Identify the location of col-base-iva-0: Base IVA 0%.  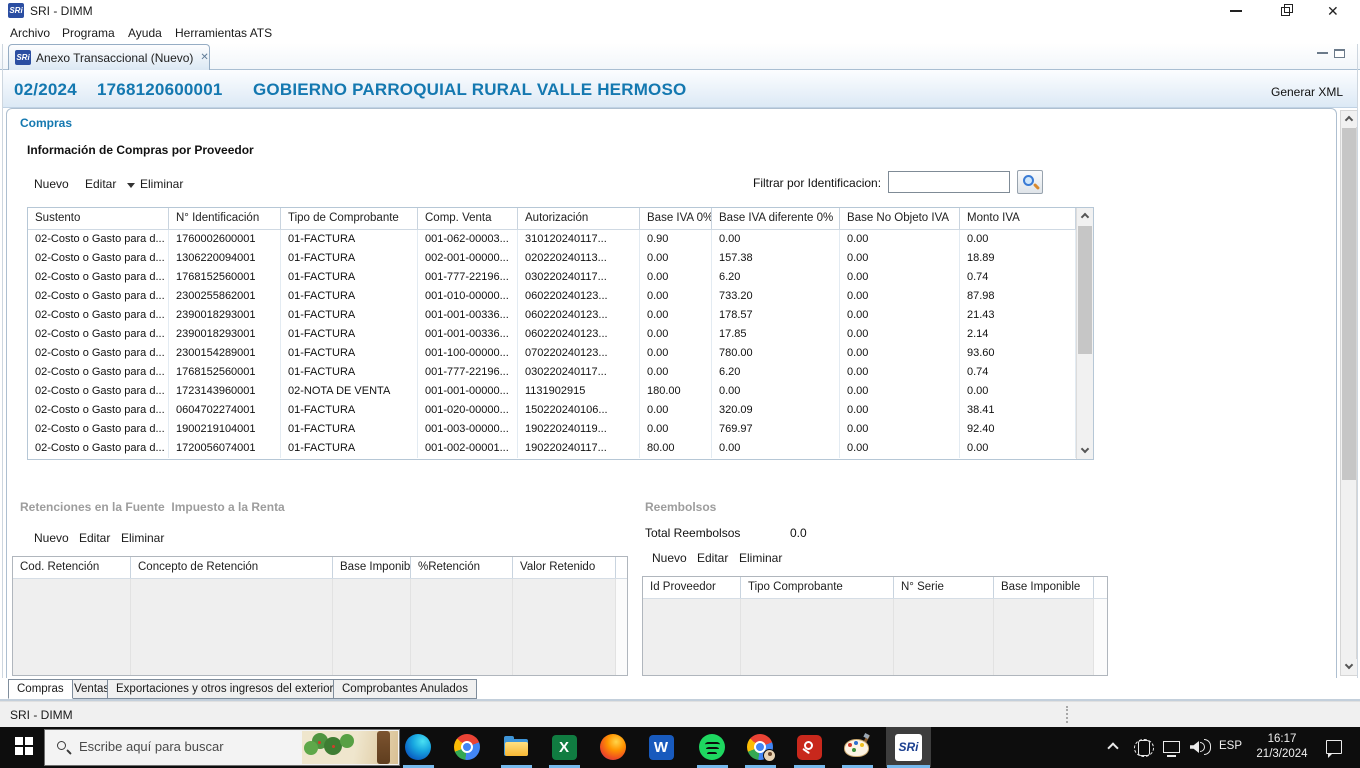
(676, 218).